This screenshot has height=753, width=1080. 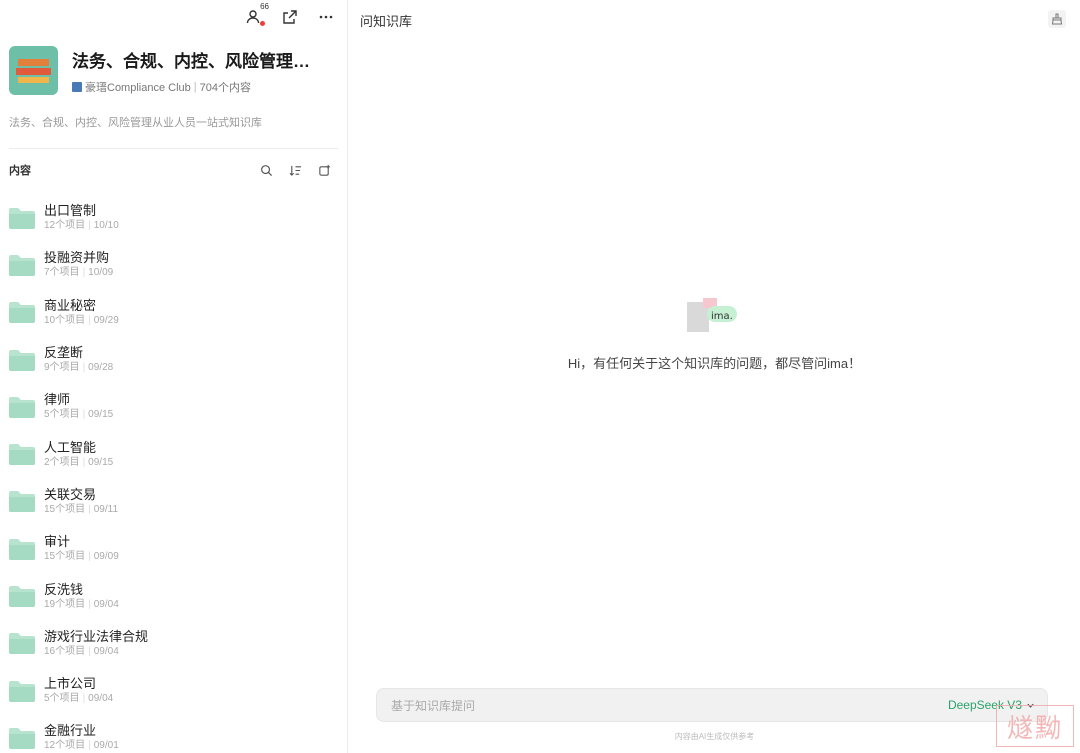 I want to click on kb-description: 法务、合规、内控、风险管理从业人员一站式知识库, so click(x=135, y=123).